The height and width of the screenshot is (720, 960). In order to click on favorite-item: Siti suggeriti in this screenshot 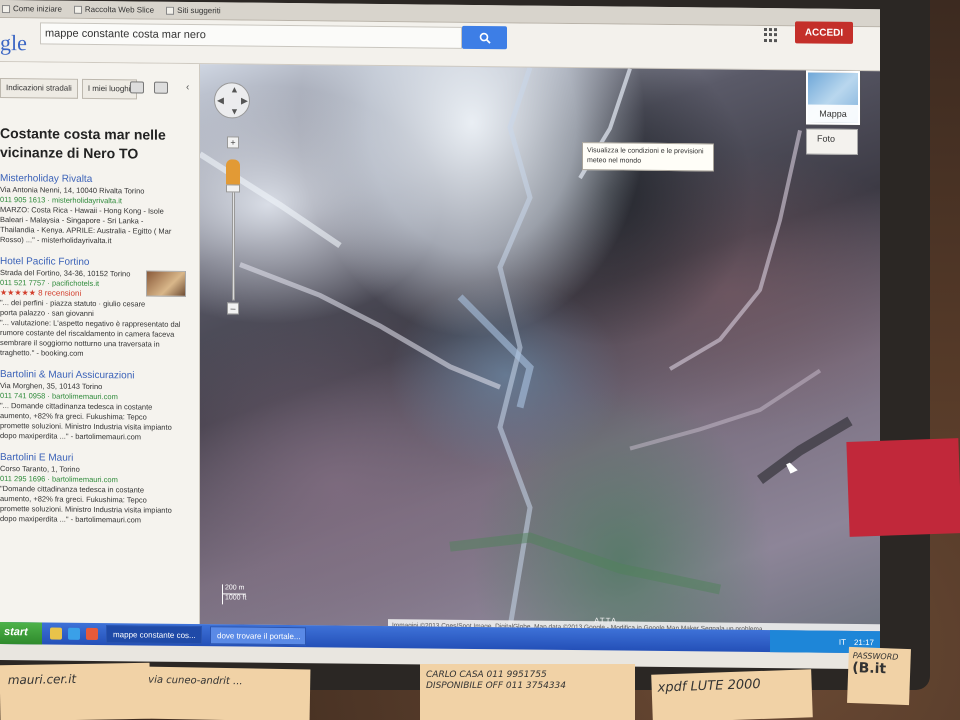, I will do `click(193, 10)`.